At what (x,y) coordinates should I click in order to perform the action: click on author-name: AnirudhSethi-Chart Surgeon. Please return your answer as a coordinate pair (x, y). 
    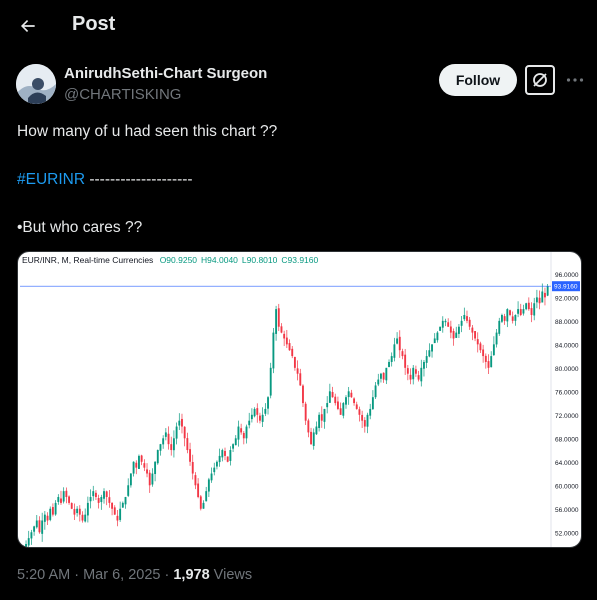
    Looking at the image, I should click on (165, 73).